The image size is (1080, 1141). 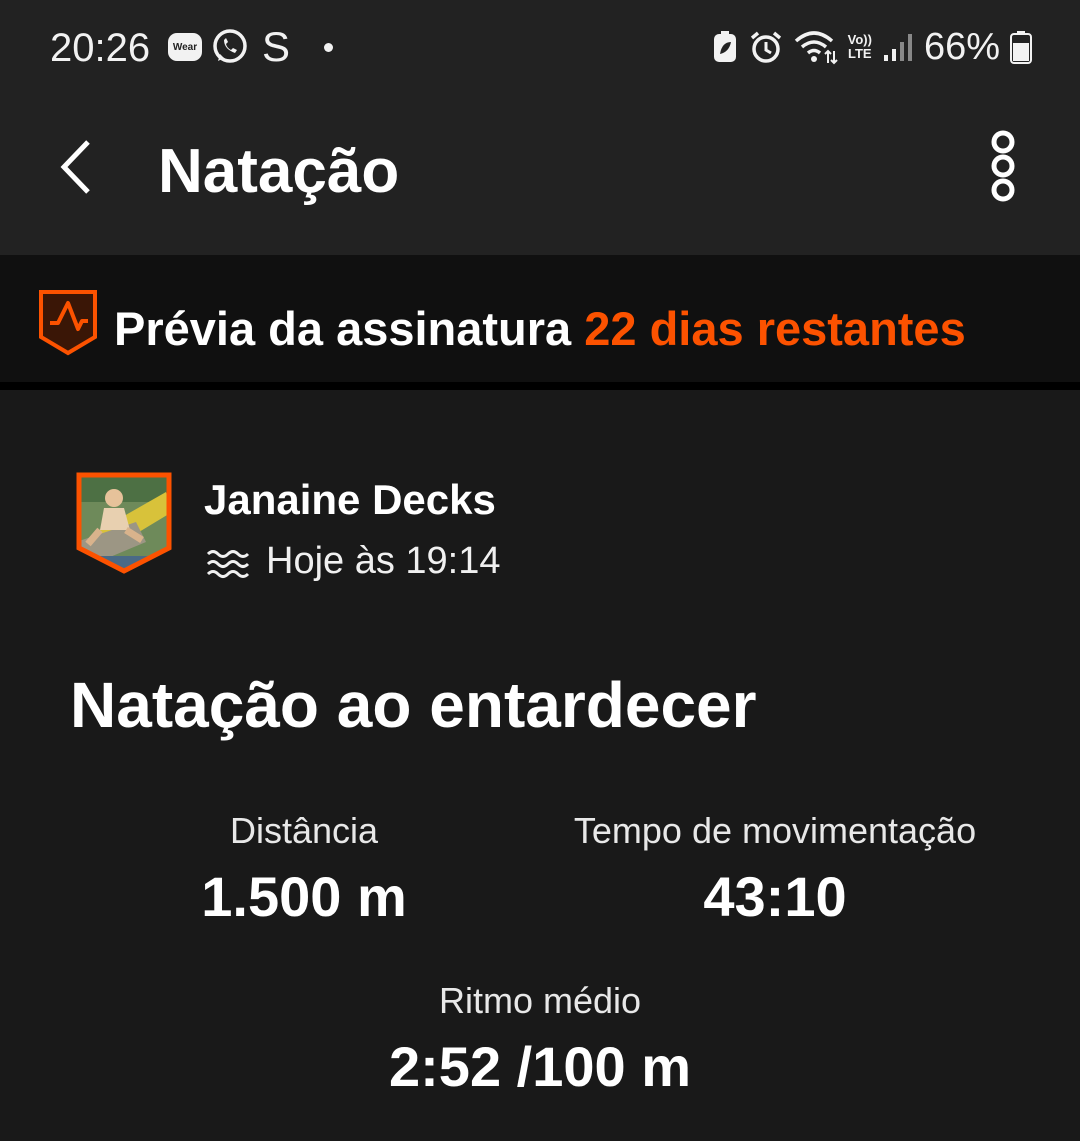 I want to click on activity-timestamp: Hoje às 19:14, so click(x=383, y=561).